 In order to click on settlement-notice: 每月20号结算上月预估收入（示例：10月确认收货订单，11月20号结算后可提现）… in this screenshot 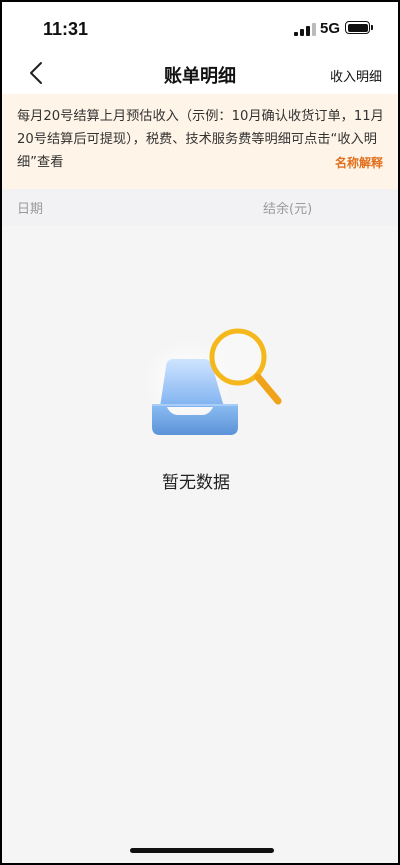, I will do `click(200, 141)`.